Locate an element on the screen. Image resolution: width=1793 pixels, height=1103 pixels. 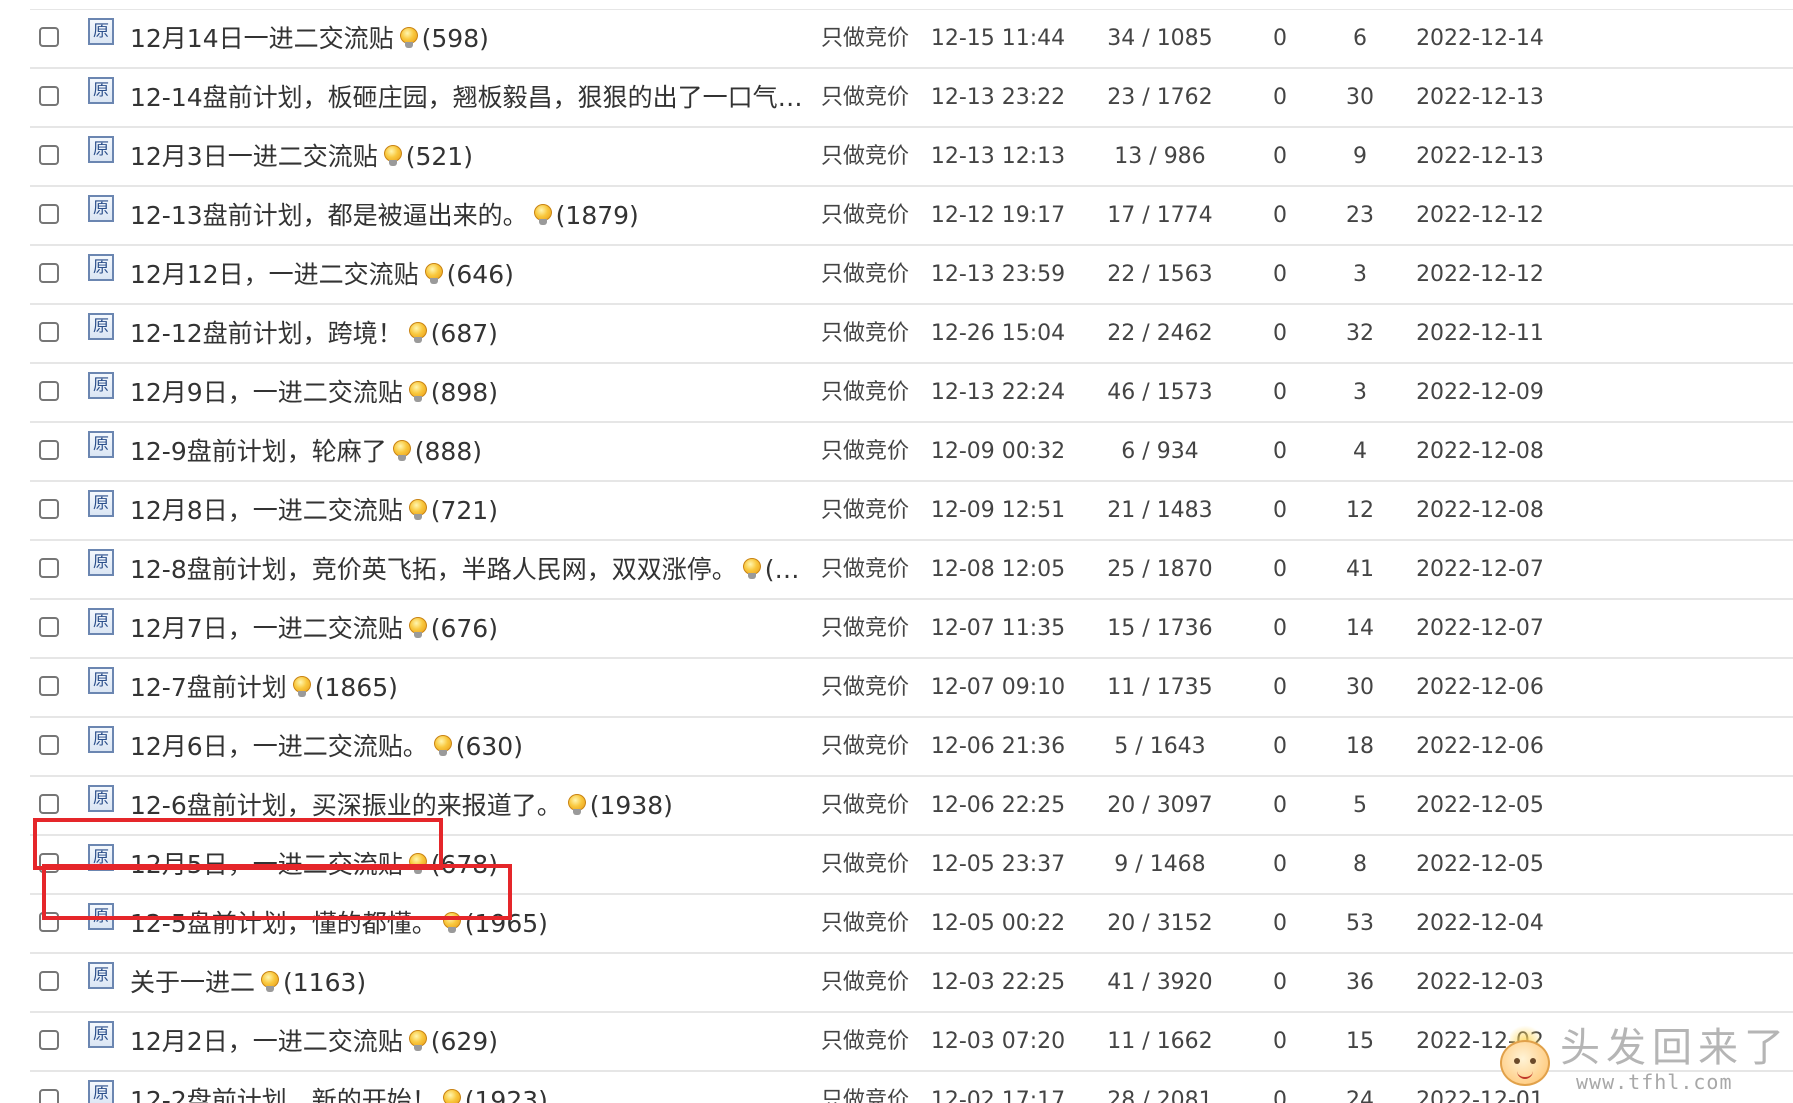
thread-title-text: 12月8日，一进二交流贴 is located at coordinates (266, 510).